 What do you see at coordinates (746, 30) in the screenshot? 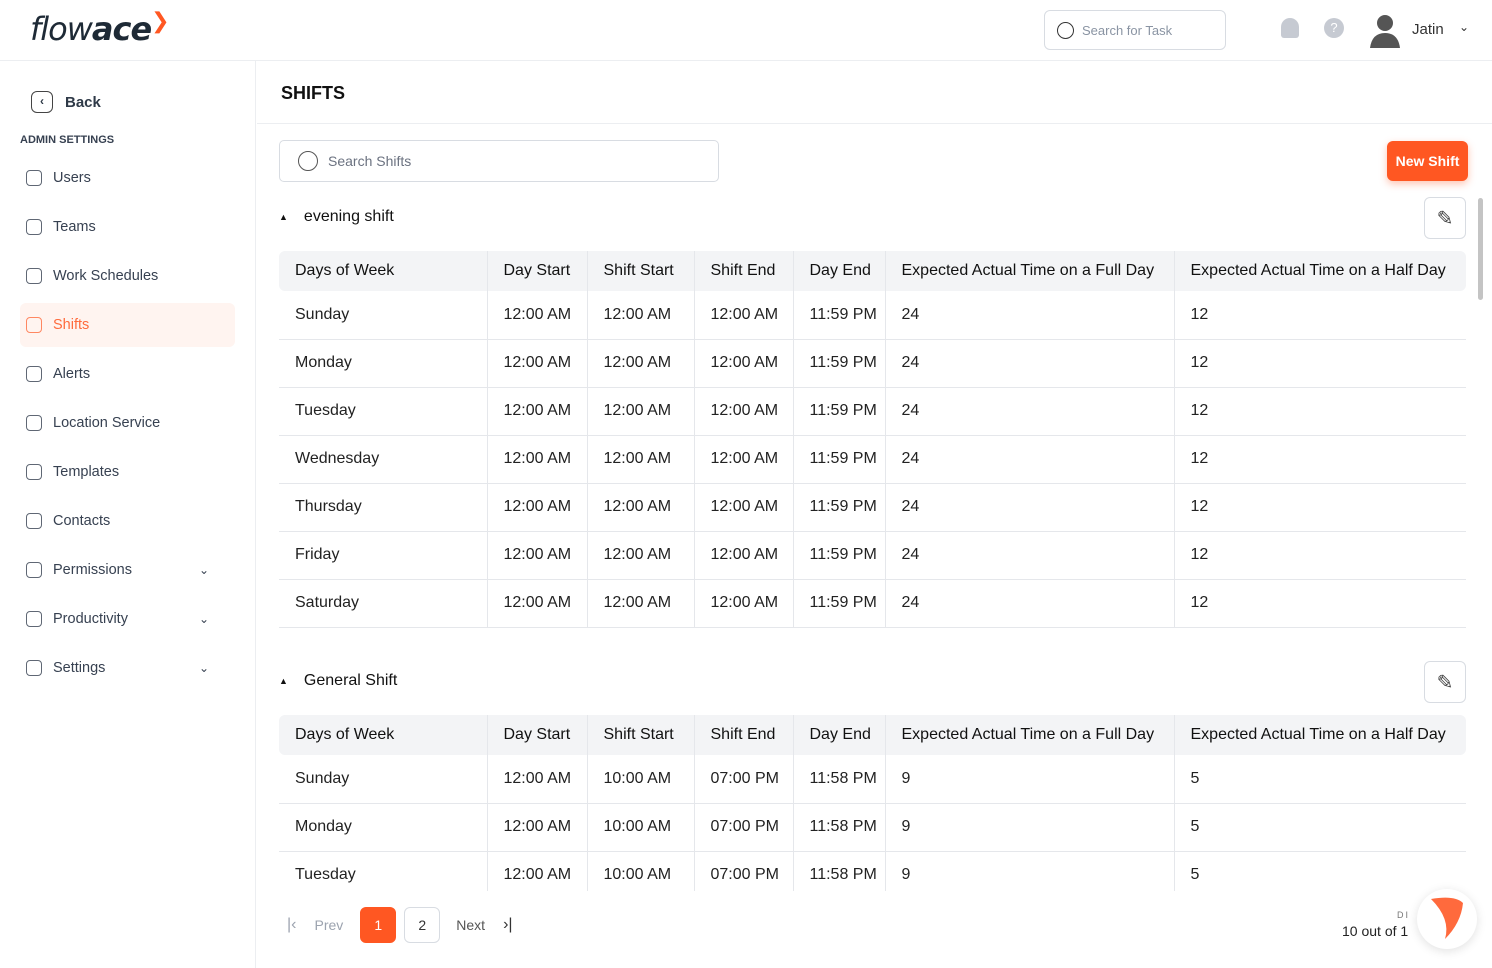
I see `top-header: flowace❯ Search for Task ? Jatin ⌄` at bounding box center [746, 30].